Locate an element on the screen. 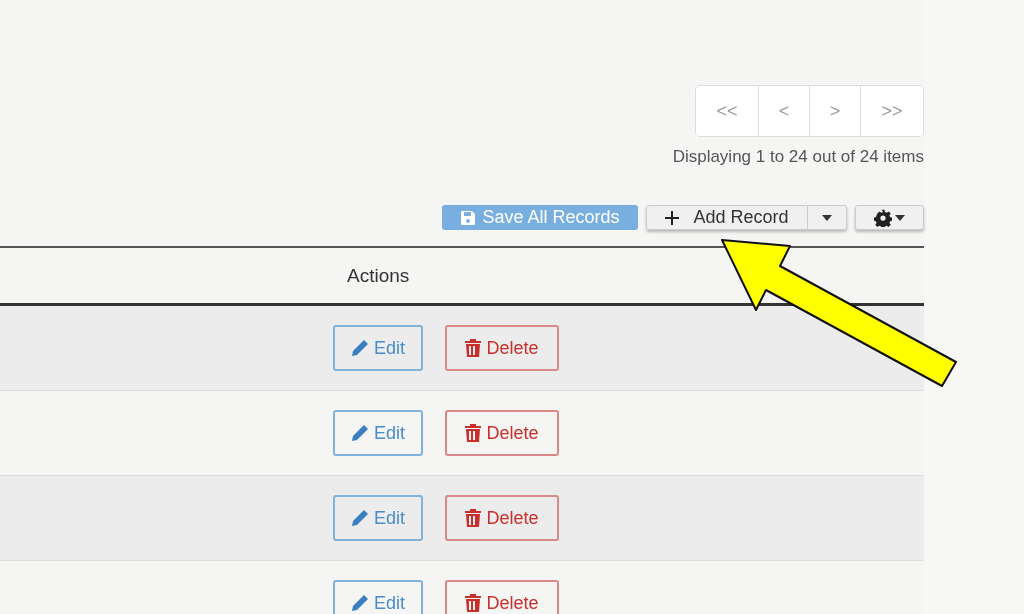 This screenshot has width=1024, height=614. pagination-status: Displaying 1 to 24 out of 24 items is located at coordinates (798, 157).